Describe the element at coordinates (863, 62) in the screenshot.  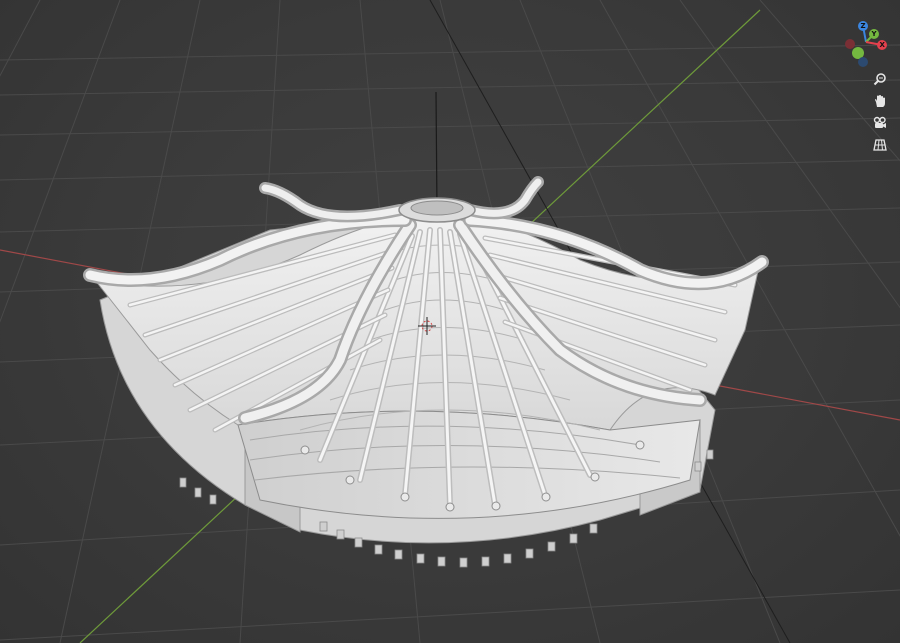
I see `neg-z-handle` at that location.